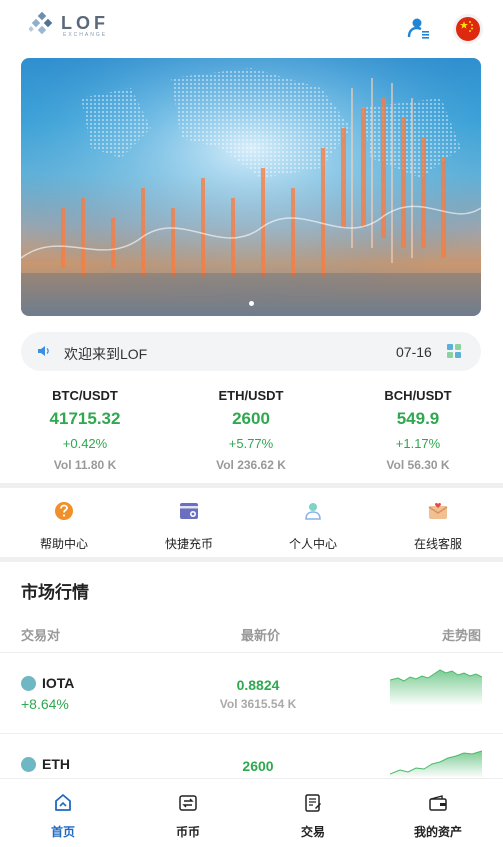 This screenshot has height=847, width=503. I want to click on ticker-price: 41715.32, so click(85, 418).